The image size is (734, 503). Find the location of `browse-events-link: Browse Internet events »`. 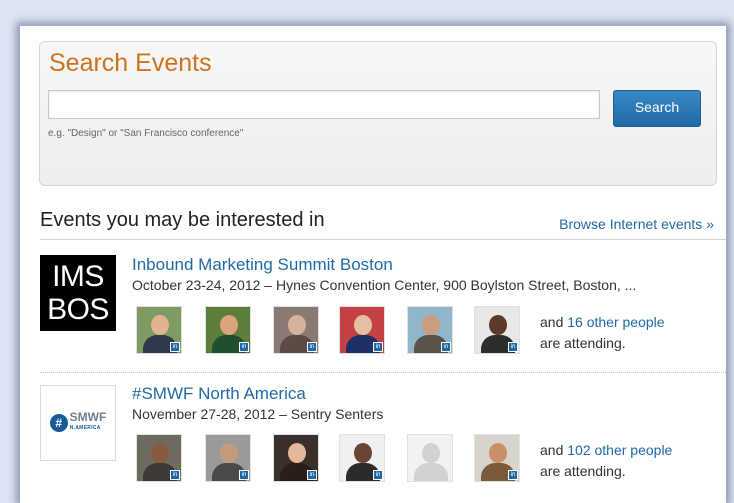

browse-events-link: Browse Internet events » is located at coordinates (636, 224).